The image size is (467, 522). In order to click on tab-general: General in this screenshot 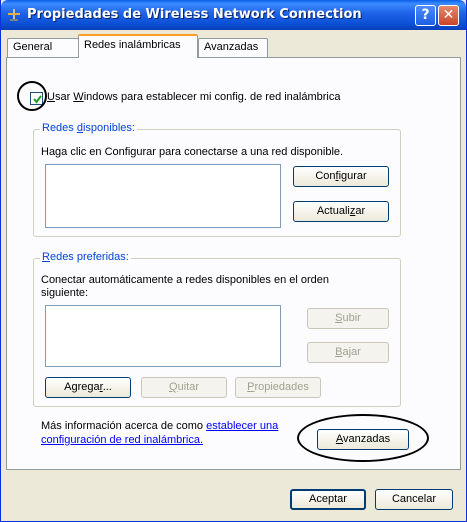, I will do `click(43, 47)`.